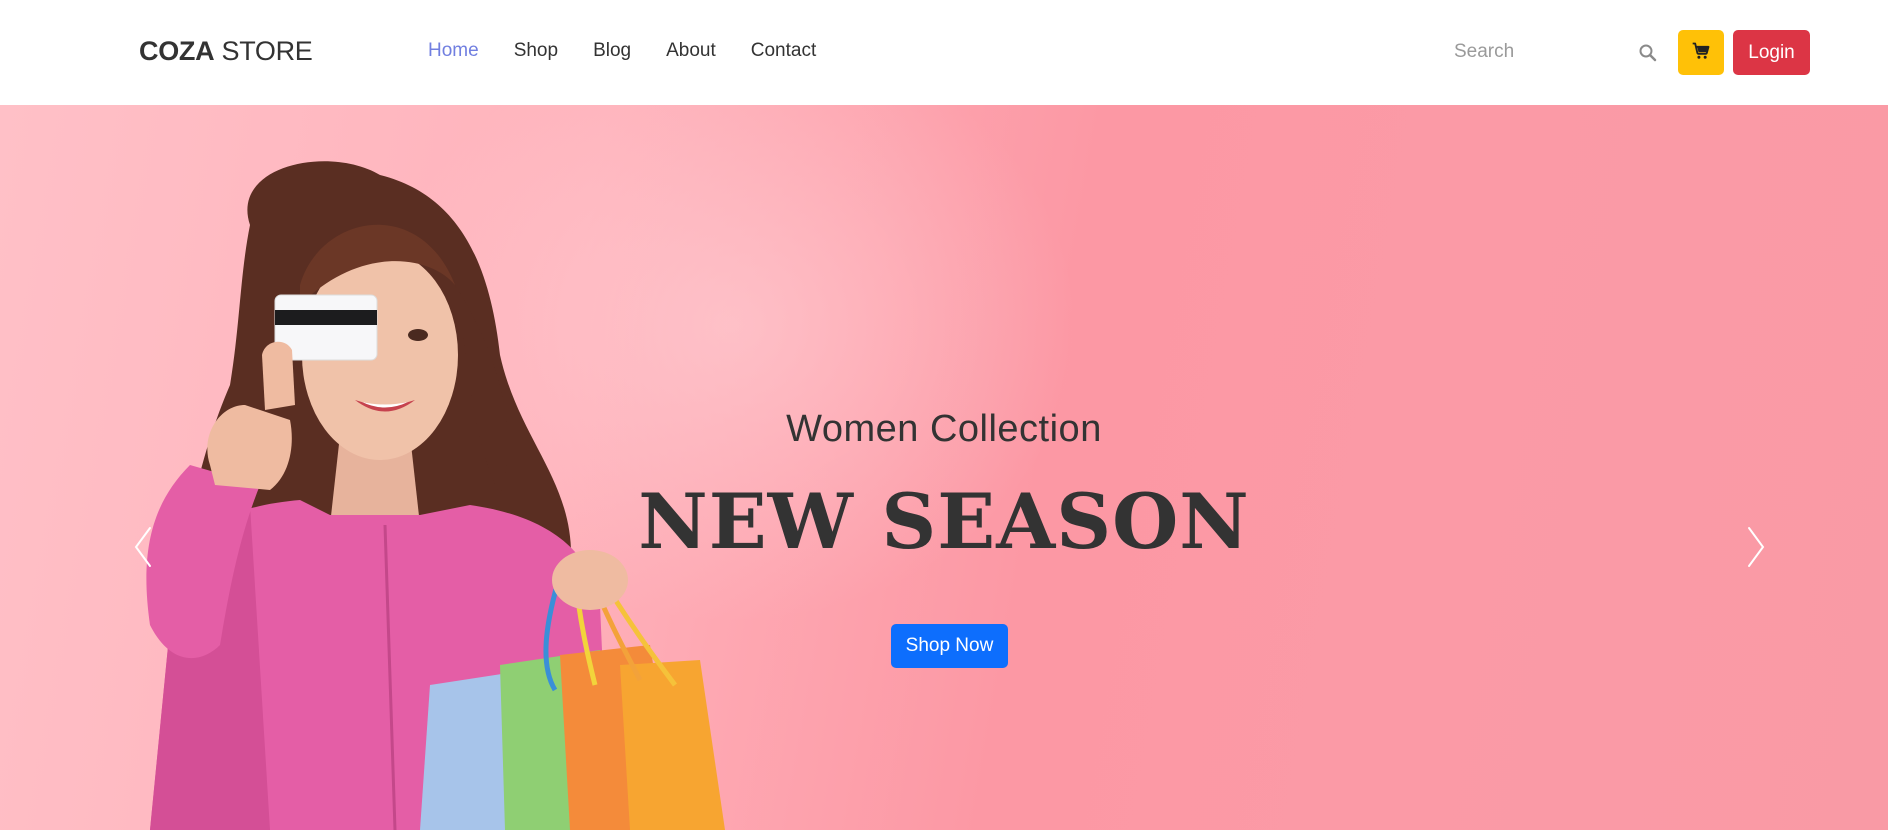  What do you see at coordinates (944, 521) in the screenshot?
I see `hero-title: NEW SEASON` at bounding box center [944, 521].